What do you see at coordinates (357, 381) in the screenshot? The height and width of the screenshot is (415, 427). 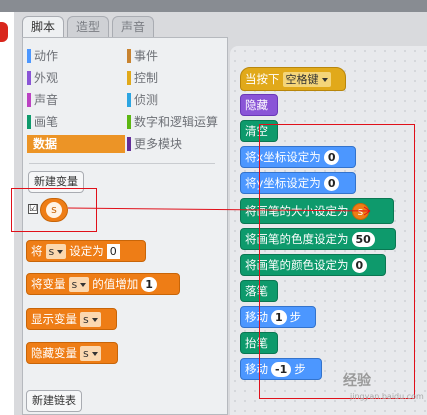 I see `watermark-logo: 经验` at bounding box center [357, 381].